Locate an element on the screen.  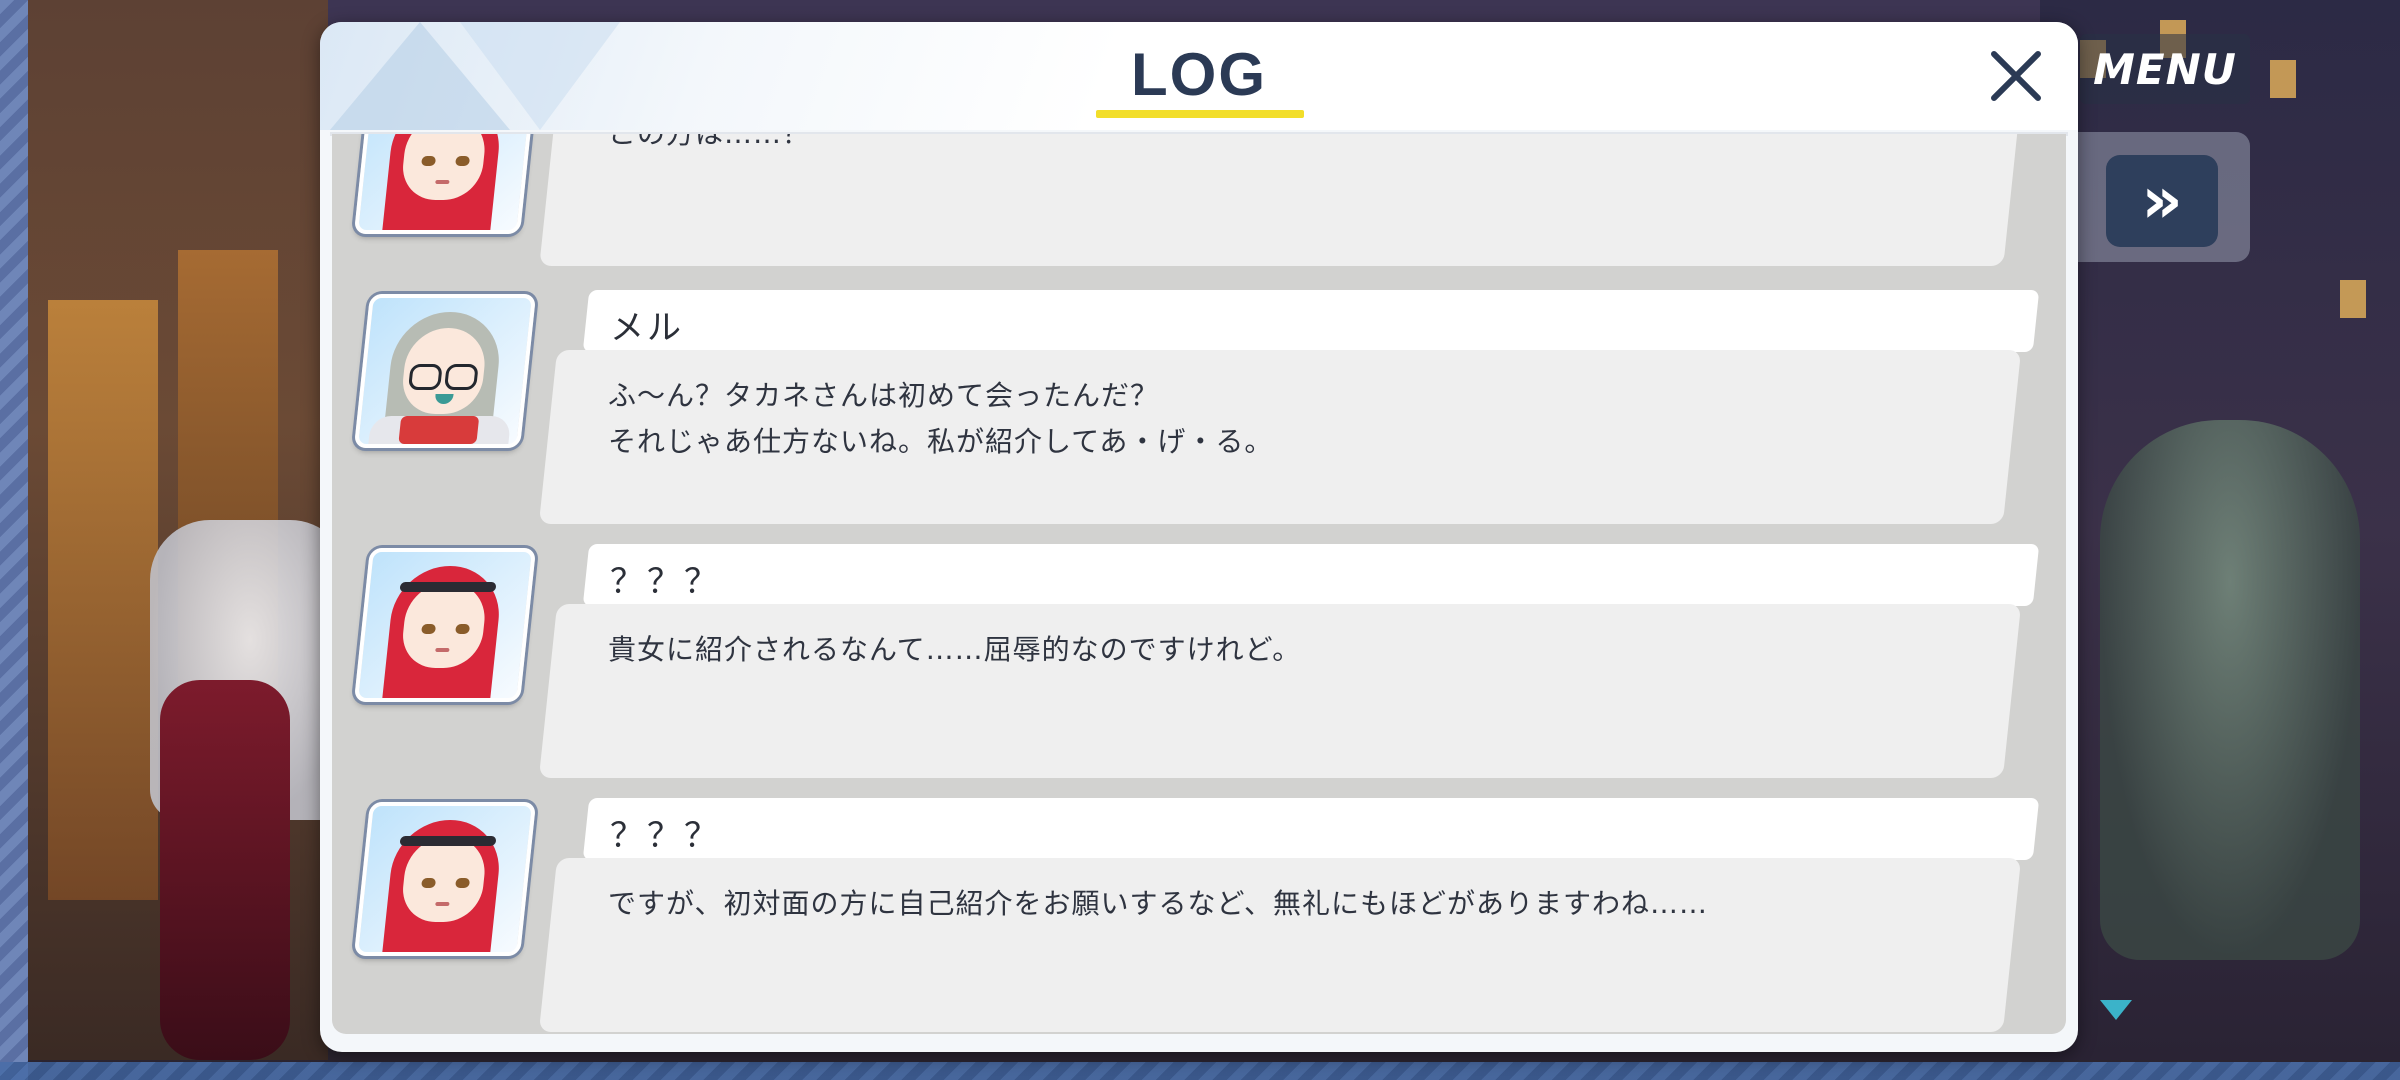
log-title: LOG is located at coordinates (1199, 74).